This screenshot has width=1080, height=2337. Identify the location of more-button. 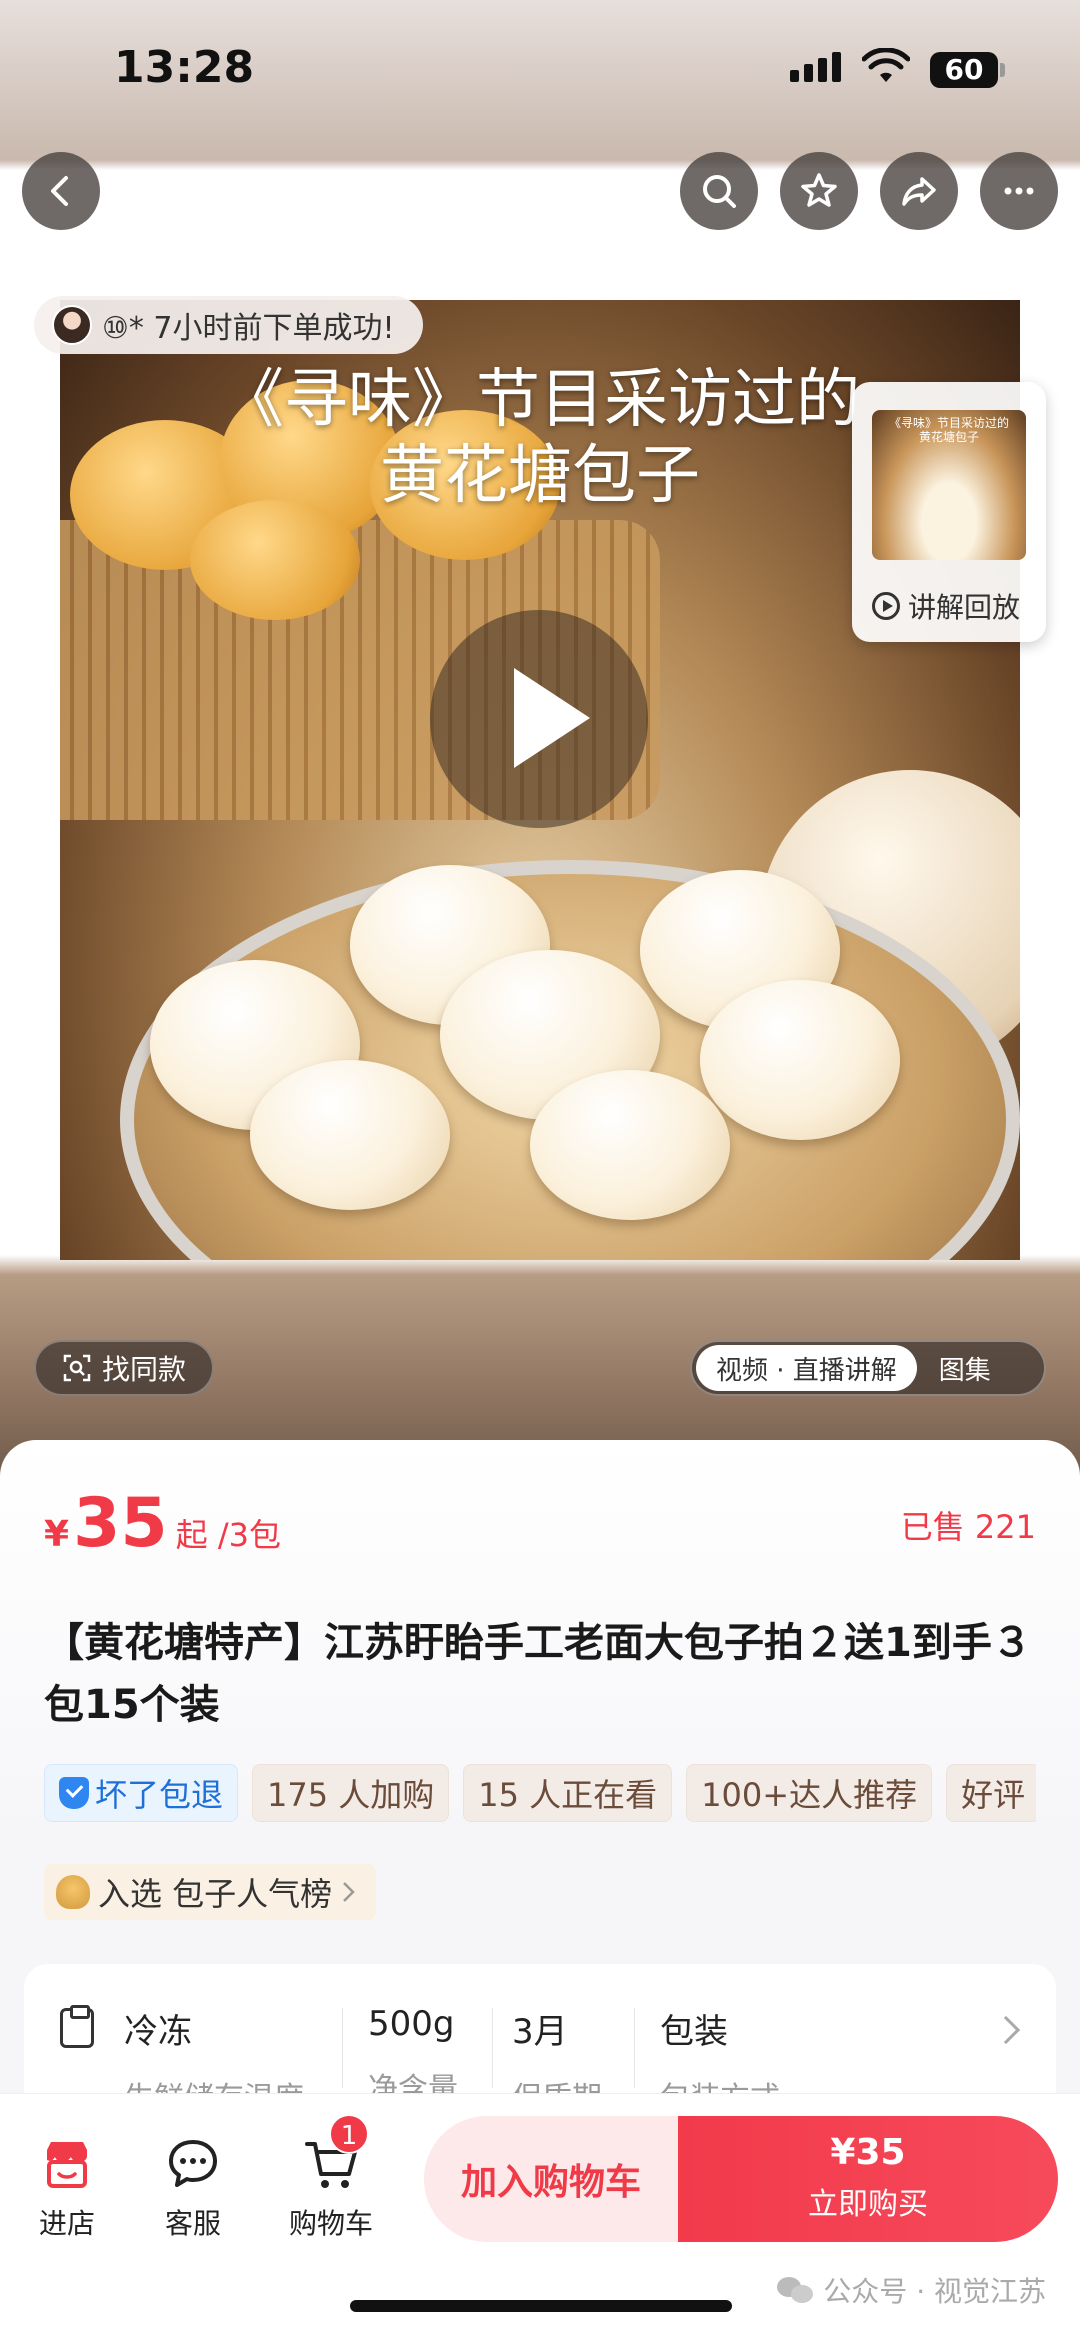
(1019, 191).